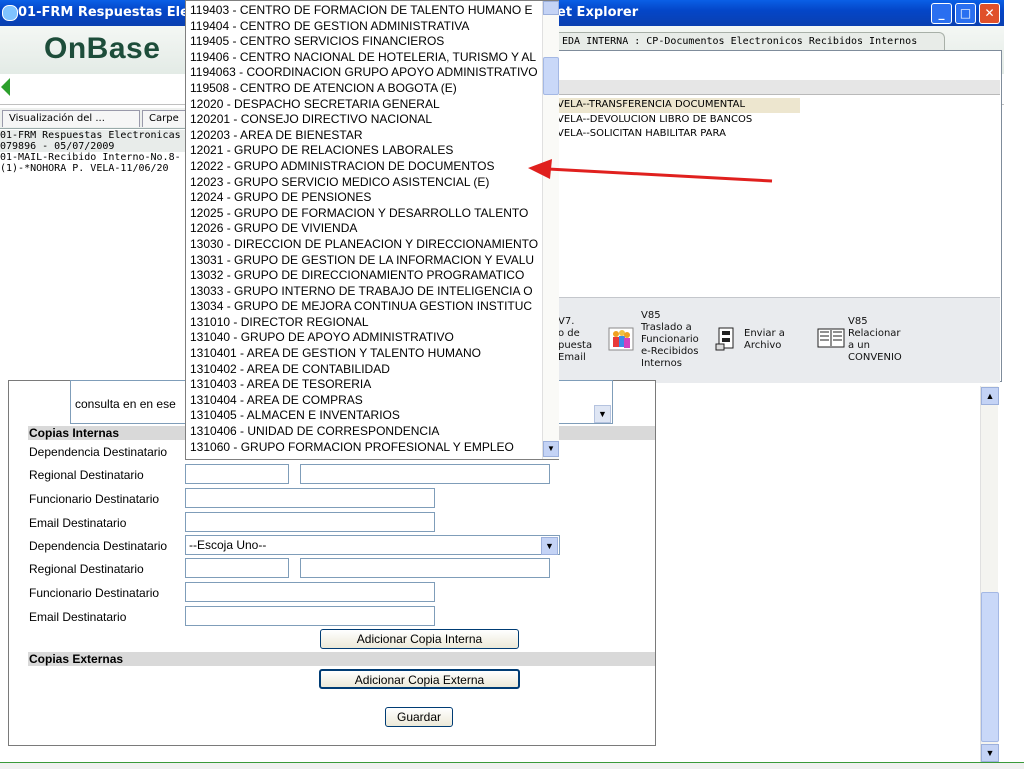 This screenshot has width=1024, height=769. I want to click on dropdown-option: 1310406 - UNIDAD DE CORRESPONDENCIA, so click(363, 432).